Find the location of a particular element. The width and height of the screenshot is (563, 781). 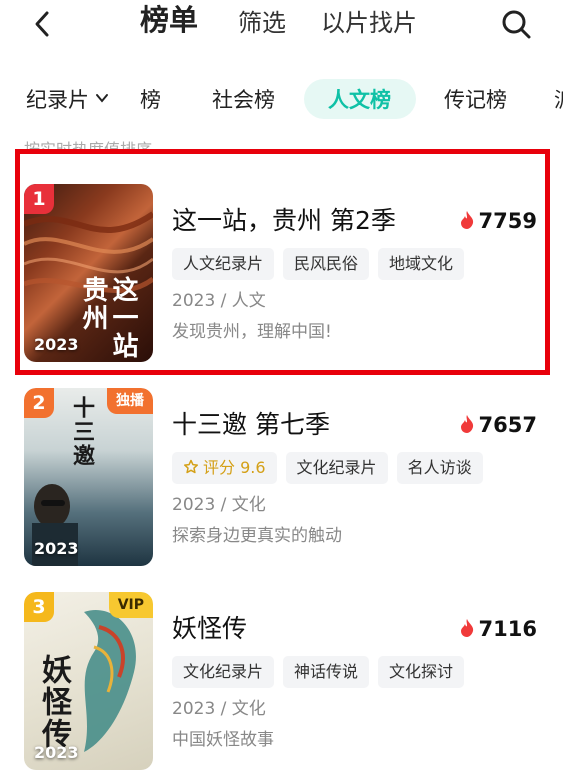

documentary-dropdown: 纪录片 is located at coordinates (67, 100).